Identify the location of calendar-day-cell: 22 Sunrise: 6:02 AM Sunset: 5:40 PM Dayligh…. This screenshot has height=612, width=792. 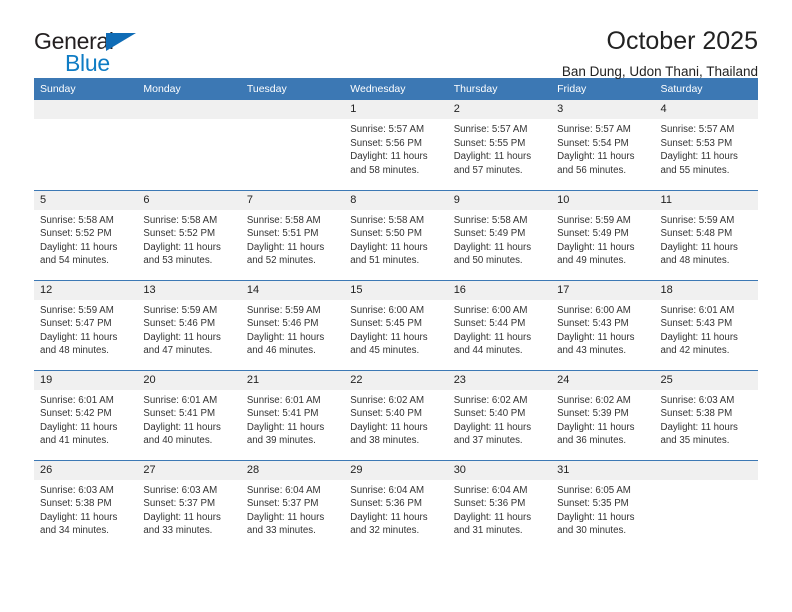
(396, 414).